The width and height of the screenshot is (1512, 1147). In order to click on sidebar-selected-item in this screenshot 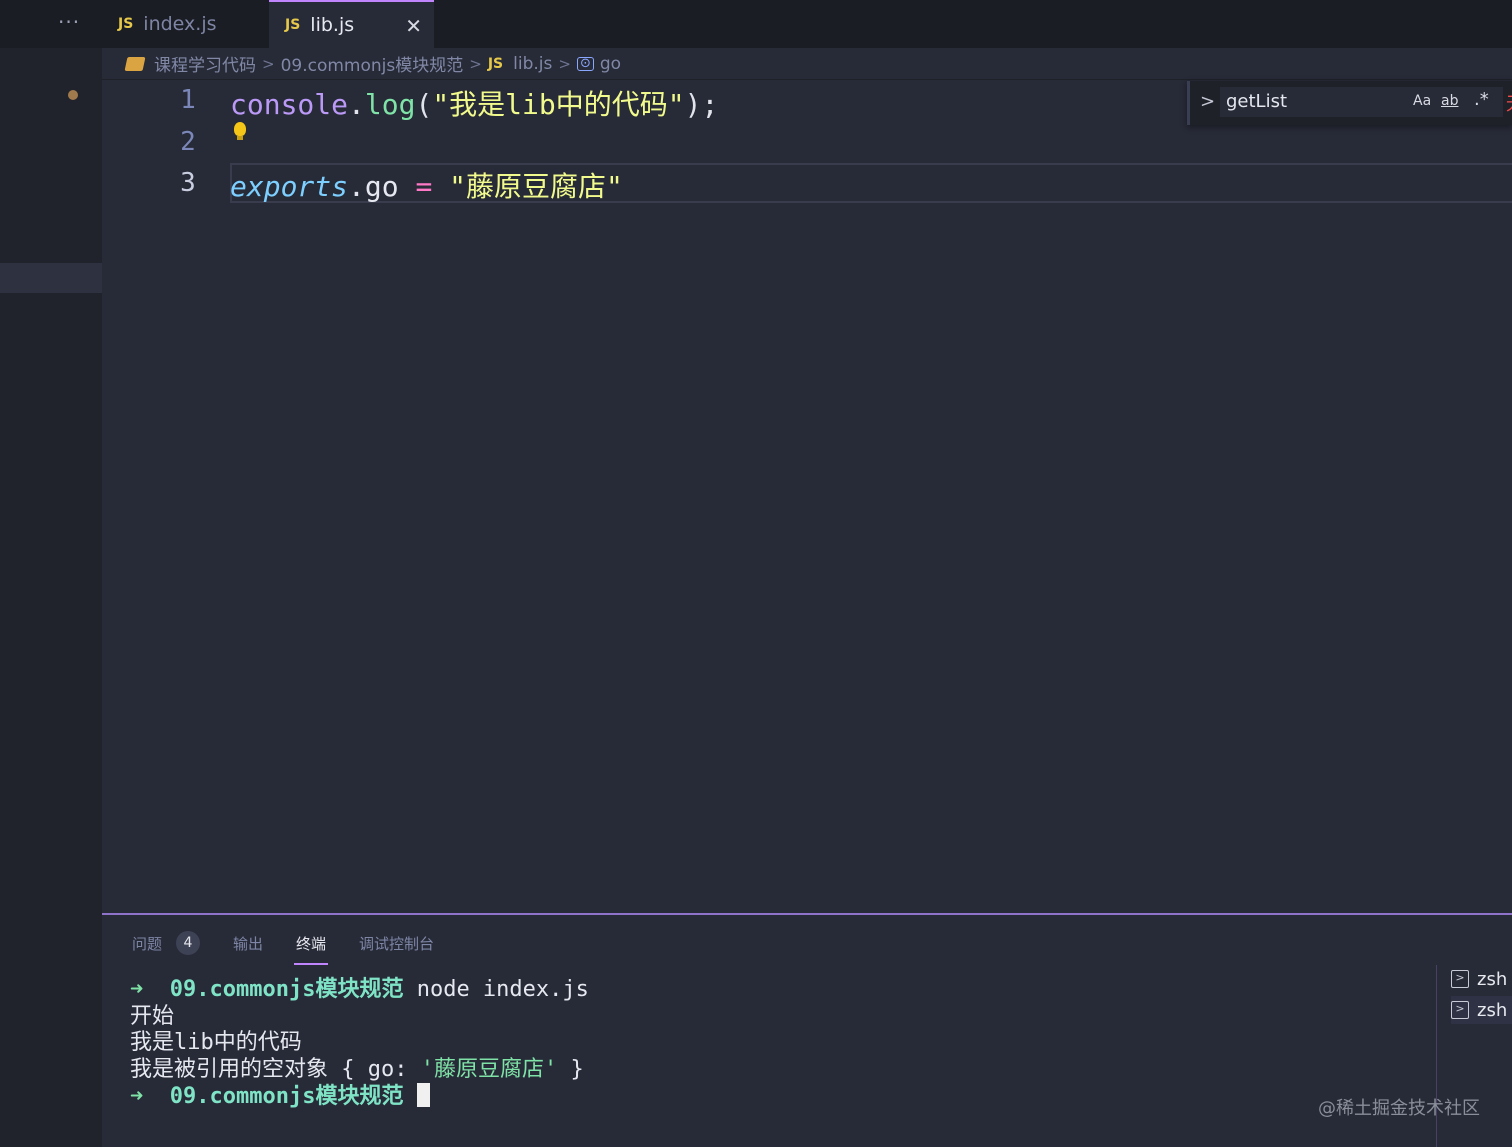, I will do `click(51, 278)`.